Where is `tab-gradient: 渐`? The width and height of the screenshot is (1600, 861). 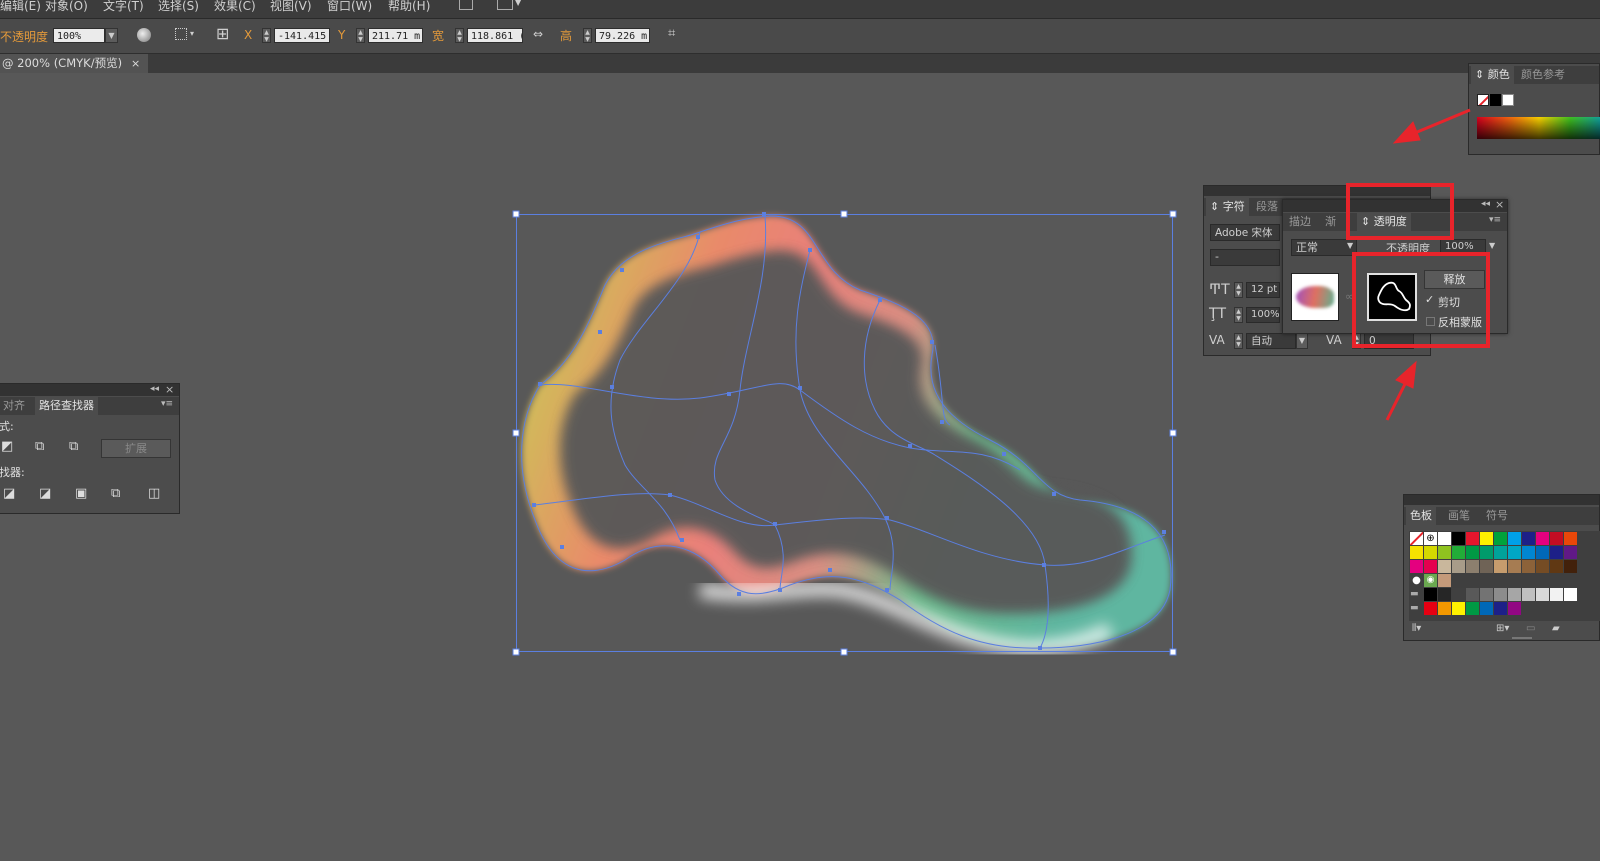
tab-gradient: 渐 is located at coordinates (1330, 222).